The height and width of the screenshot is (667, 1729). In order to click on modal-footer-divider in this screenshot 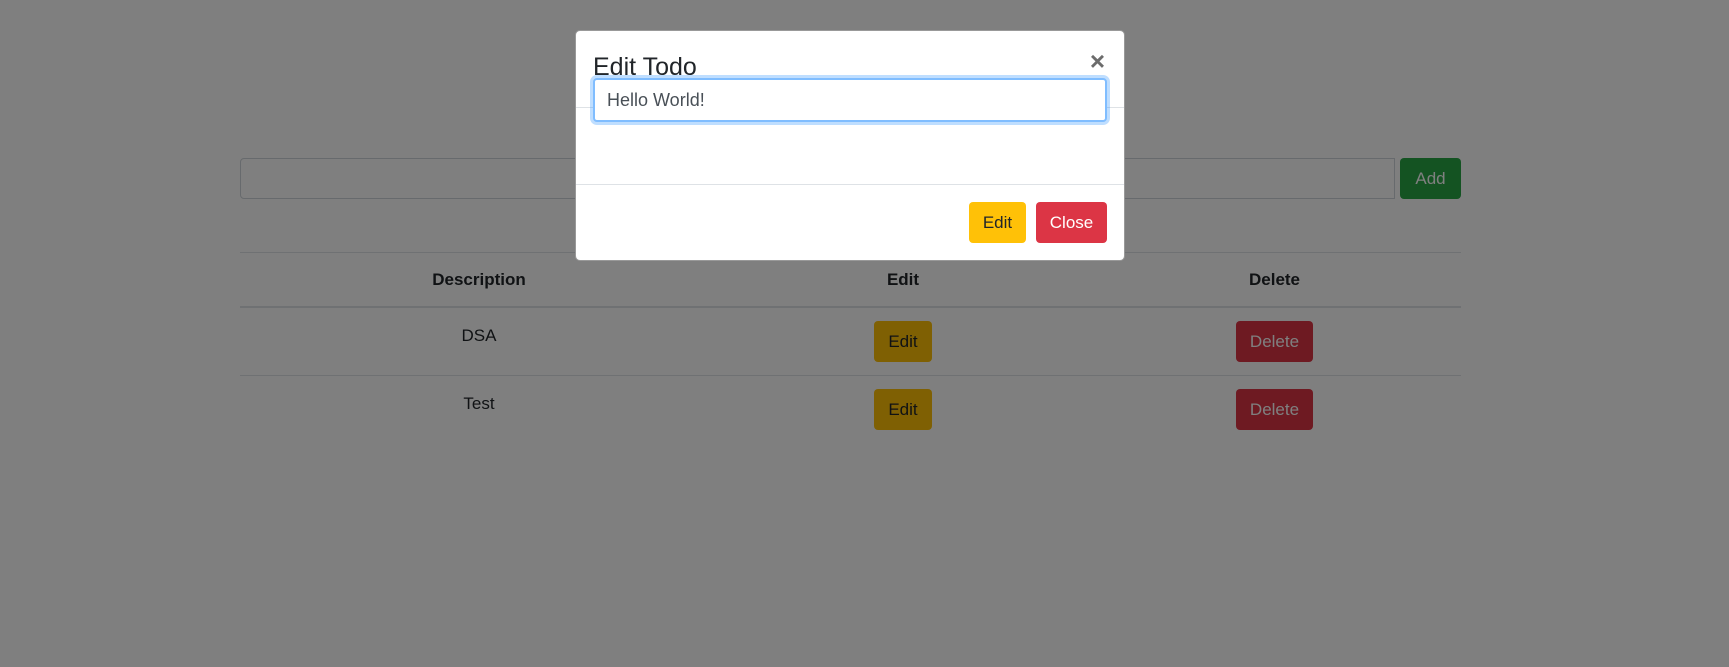, I will do `click(850, 184)`.